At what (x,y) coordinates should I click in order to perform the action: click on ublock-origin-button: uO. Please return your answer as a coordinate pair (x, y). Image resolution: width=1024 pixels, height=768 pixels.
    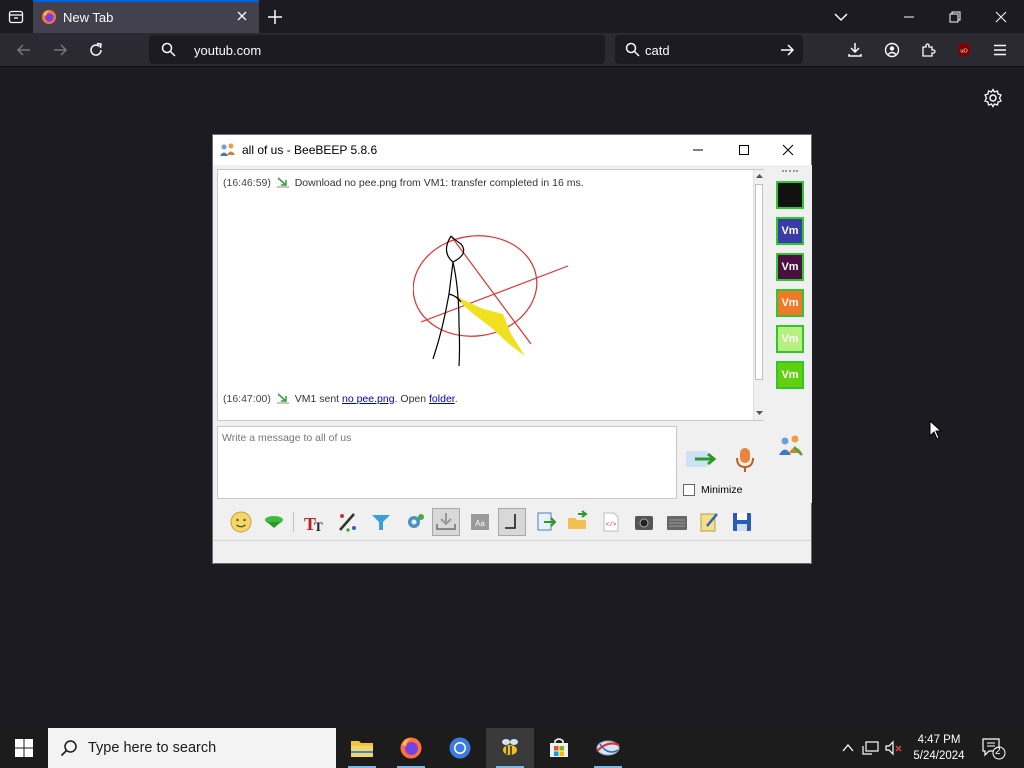
    Looking at the image, I should click on (964, 50).